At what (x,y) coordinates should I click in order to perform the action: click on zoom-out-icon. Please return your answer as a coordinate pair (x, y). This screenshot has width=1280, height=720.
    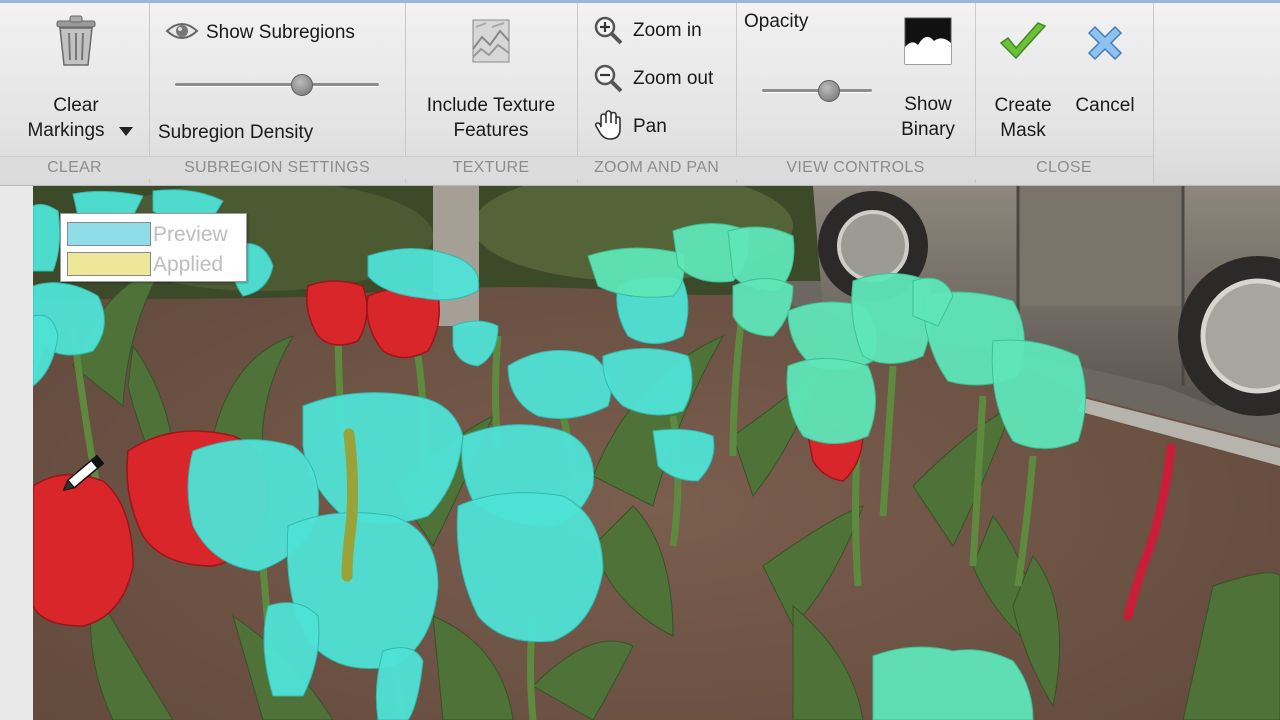
    Looking at the image, I should click on (608, 78).